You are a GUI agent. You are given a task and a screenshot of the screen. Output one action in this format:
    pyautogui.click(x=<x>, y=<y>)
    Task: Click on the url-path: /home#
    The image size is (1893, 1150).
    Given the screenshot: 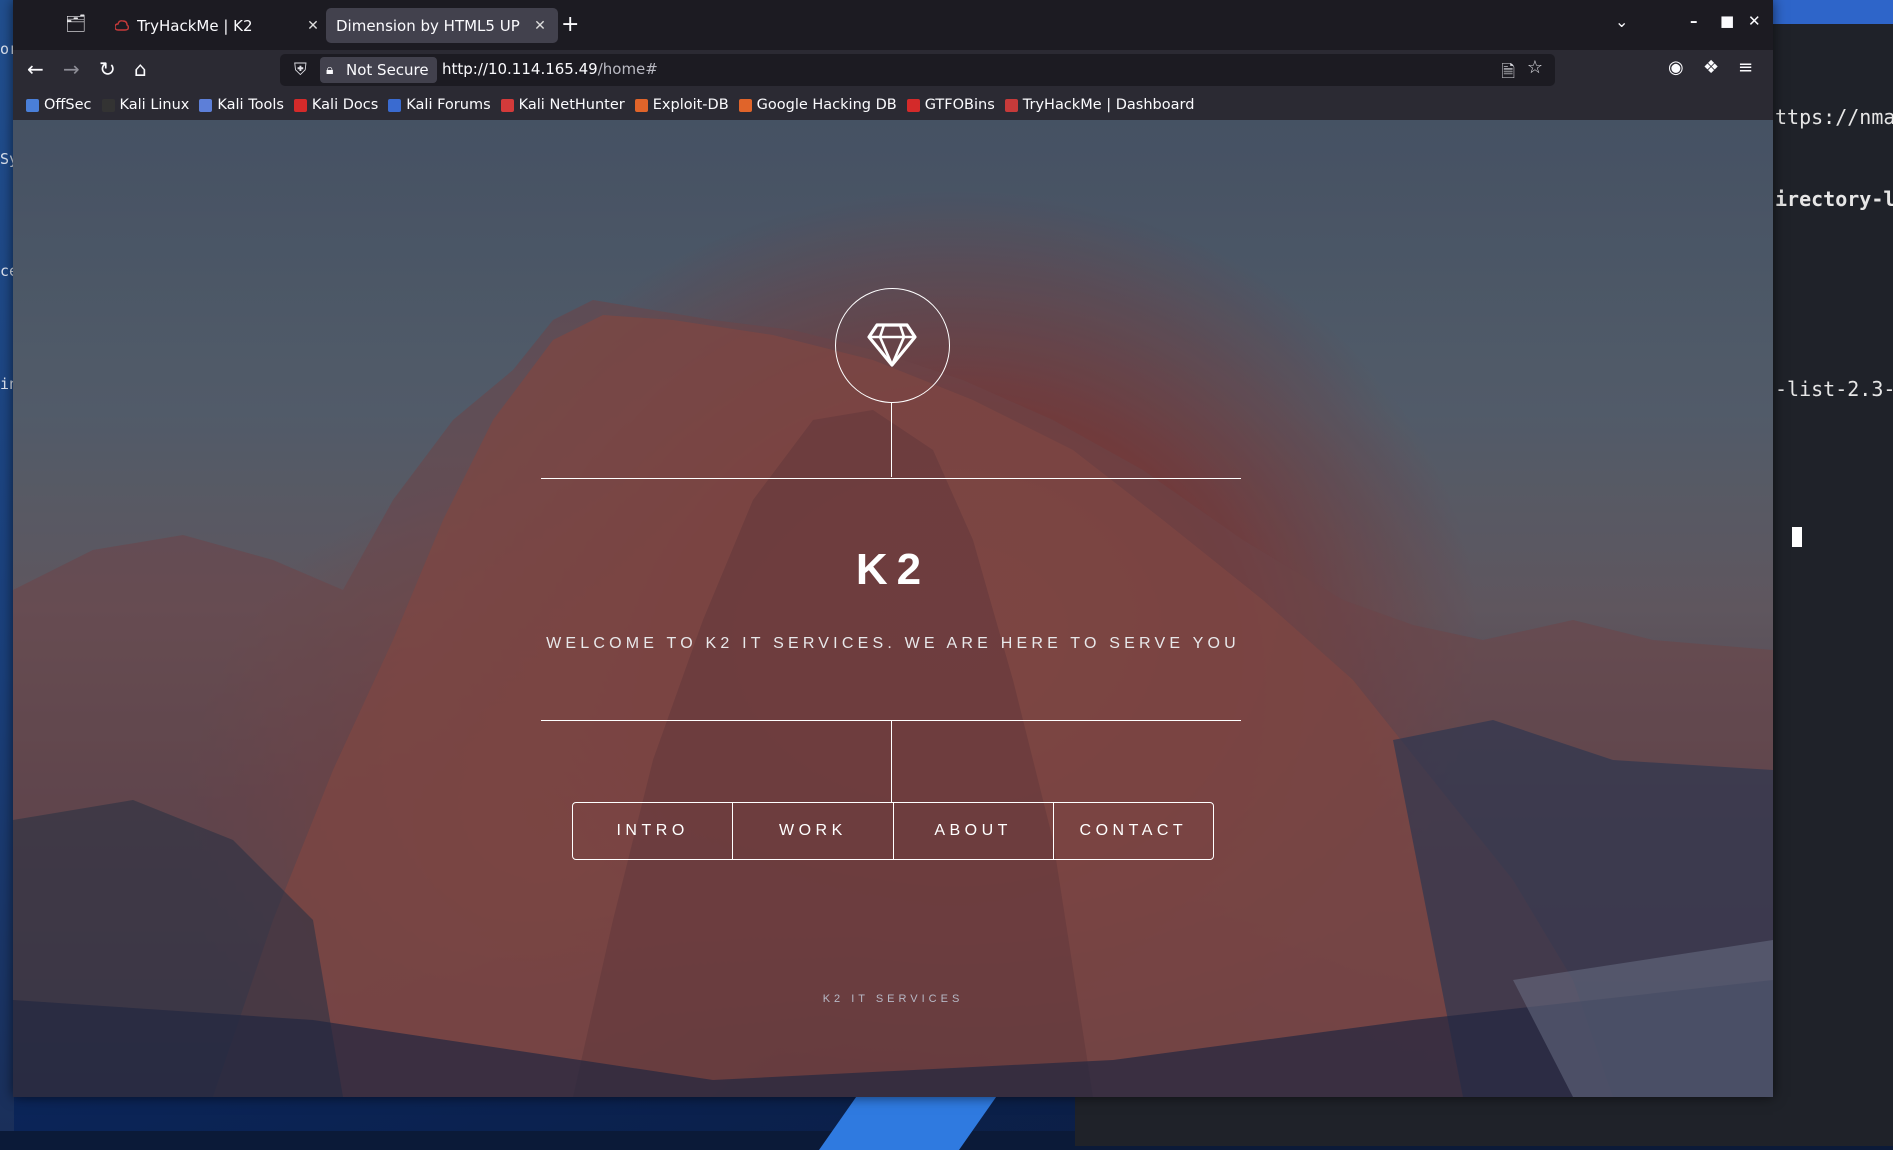 What is the action you would take?
    pyautogui.click(x=627, y=69)
    